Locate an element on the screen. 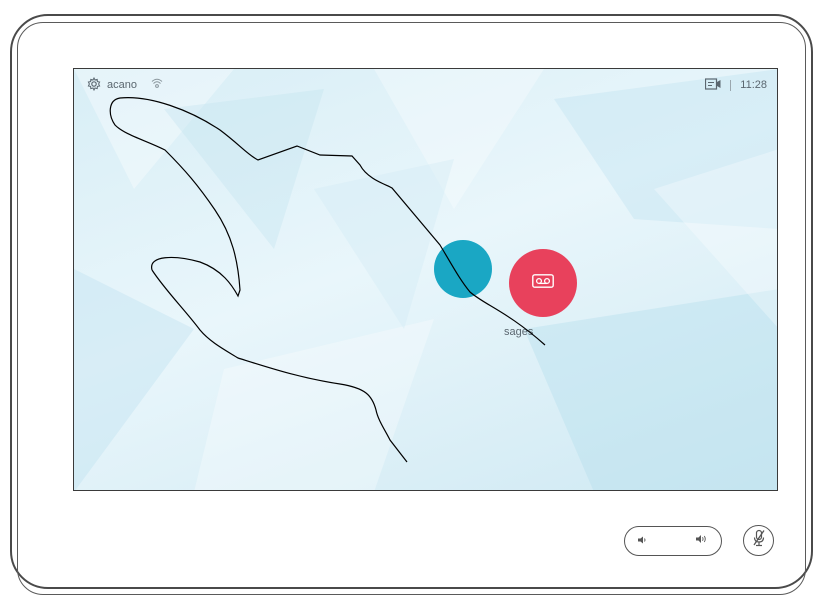 The image size is (824, 595). mute-button is located at coordinates (758, 540).